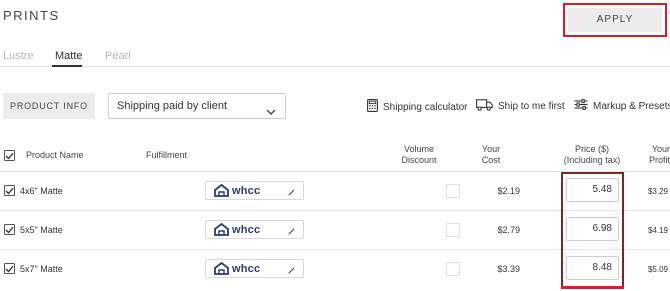 This screenshot has height=291, width=670. What do you see at coordinates (592, 229) in the screenshot?
I see `row-price-input: 6.98` at bounding box center [592, 229].